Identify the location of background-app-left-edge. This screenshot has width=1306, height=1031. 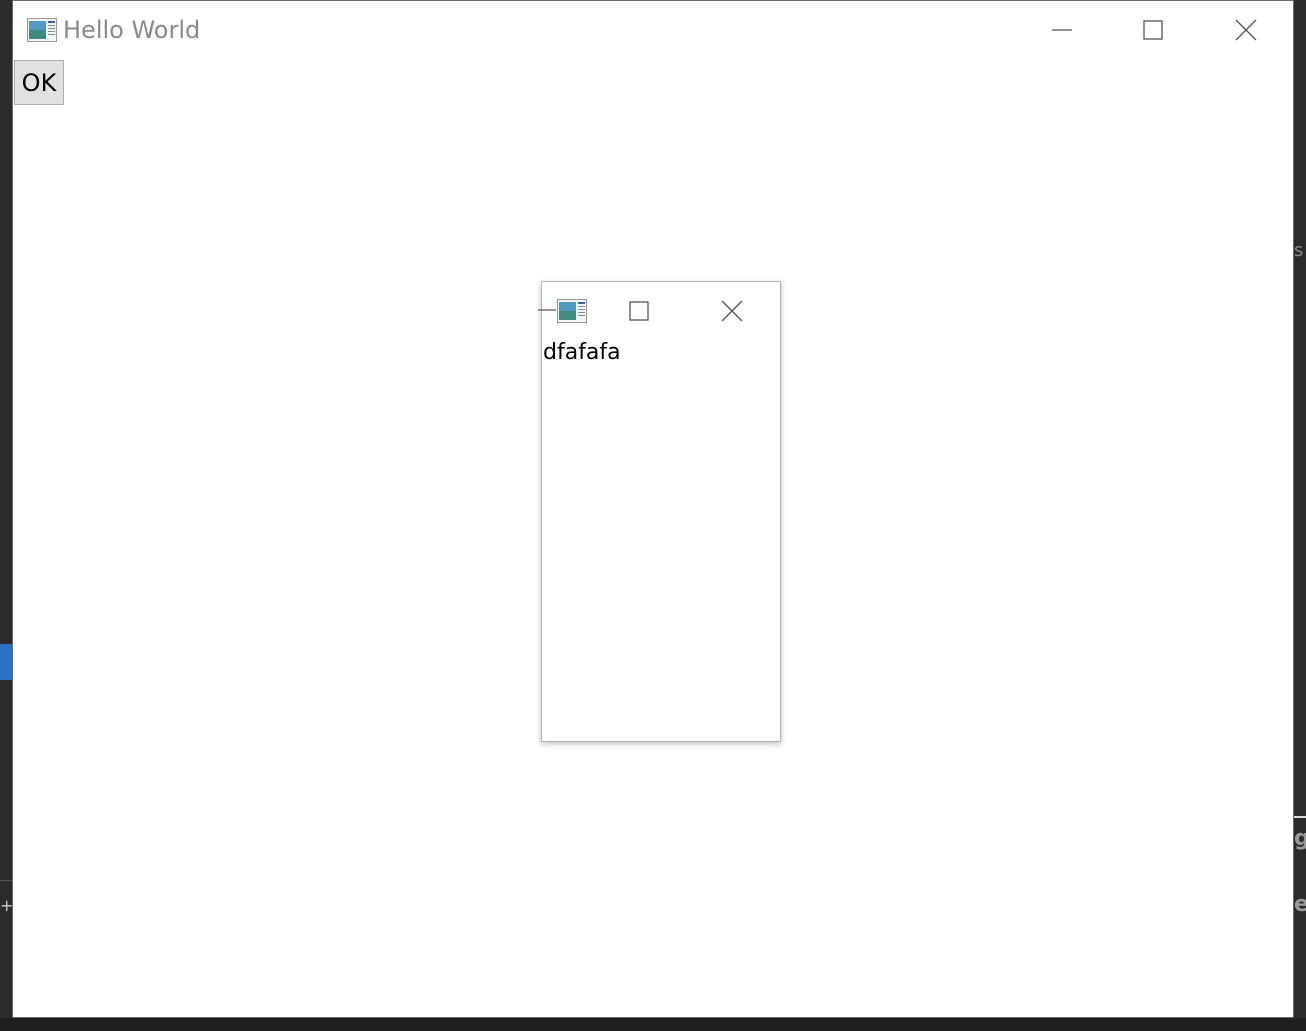
(6, 515).